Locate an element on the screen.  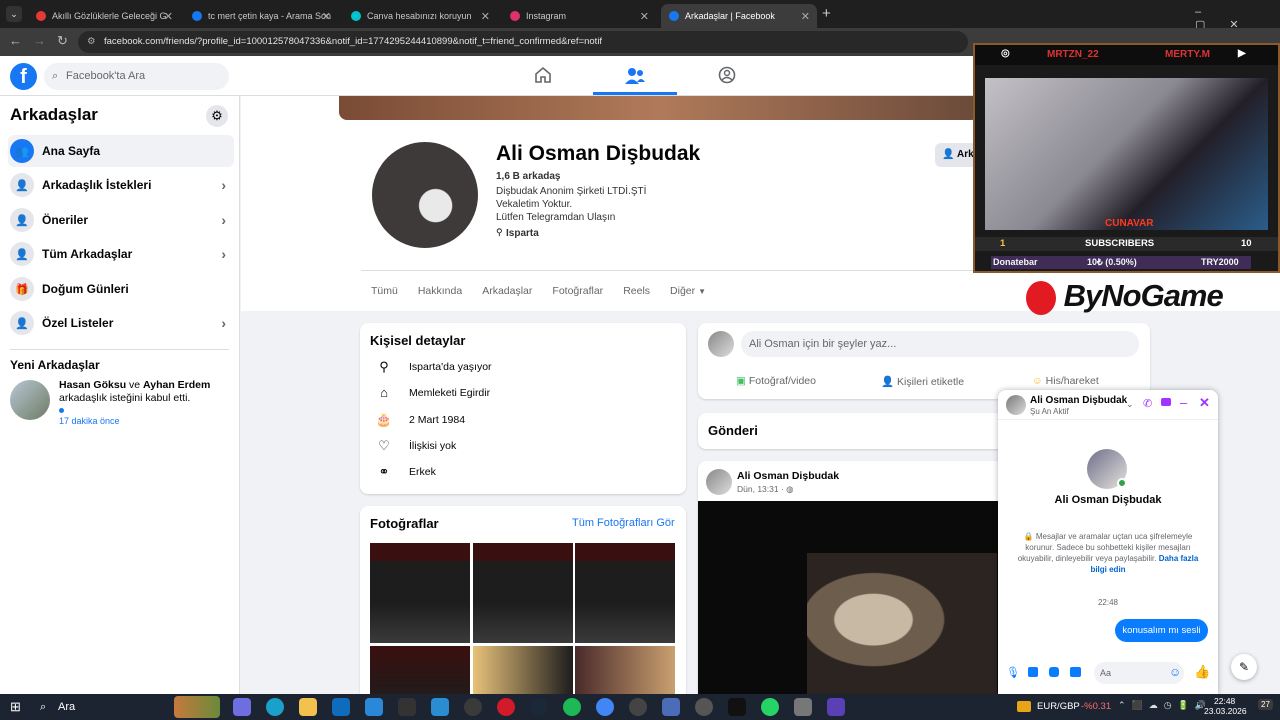
tab-reels: Reels is located at coordinates (636, 291).